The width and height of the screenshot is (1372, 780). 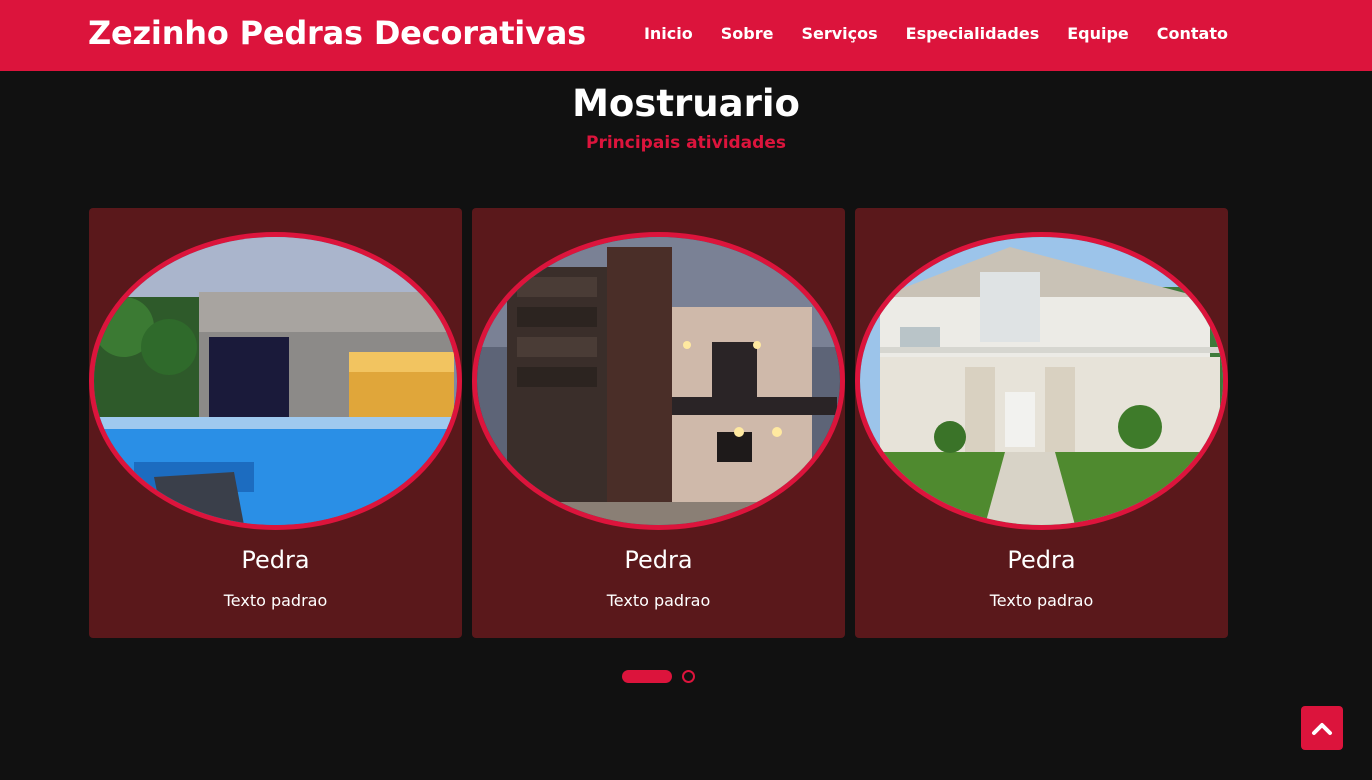 I want to click on nav-link-especialidades: Especialidades, so click(x=973, y=33).